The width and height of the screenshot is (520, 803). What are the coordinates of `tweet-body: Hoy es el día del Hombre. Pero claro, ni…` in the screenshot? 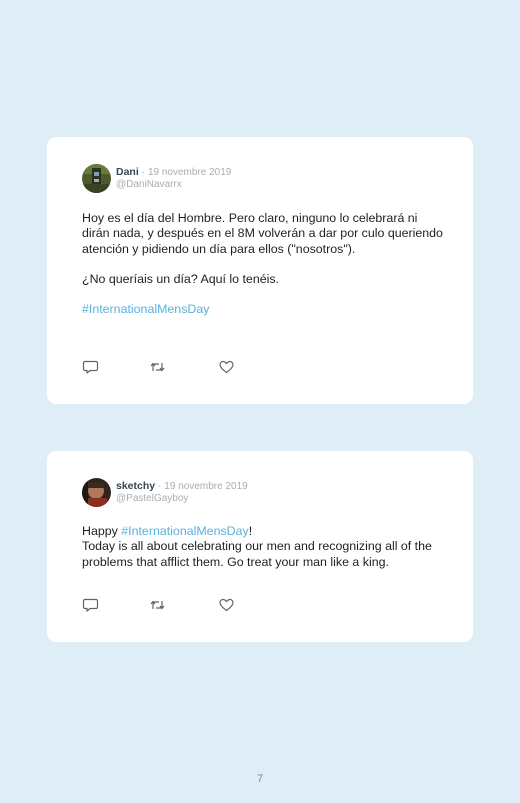 It's located at (264, 264).